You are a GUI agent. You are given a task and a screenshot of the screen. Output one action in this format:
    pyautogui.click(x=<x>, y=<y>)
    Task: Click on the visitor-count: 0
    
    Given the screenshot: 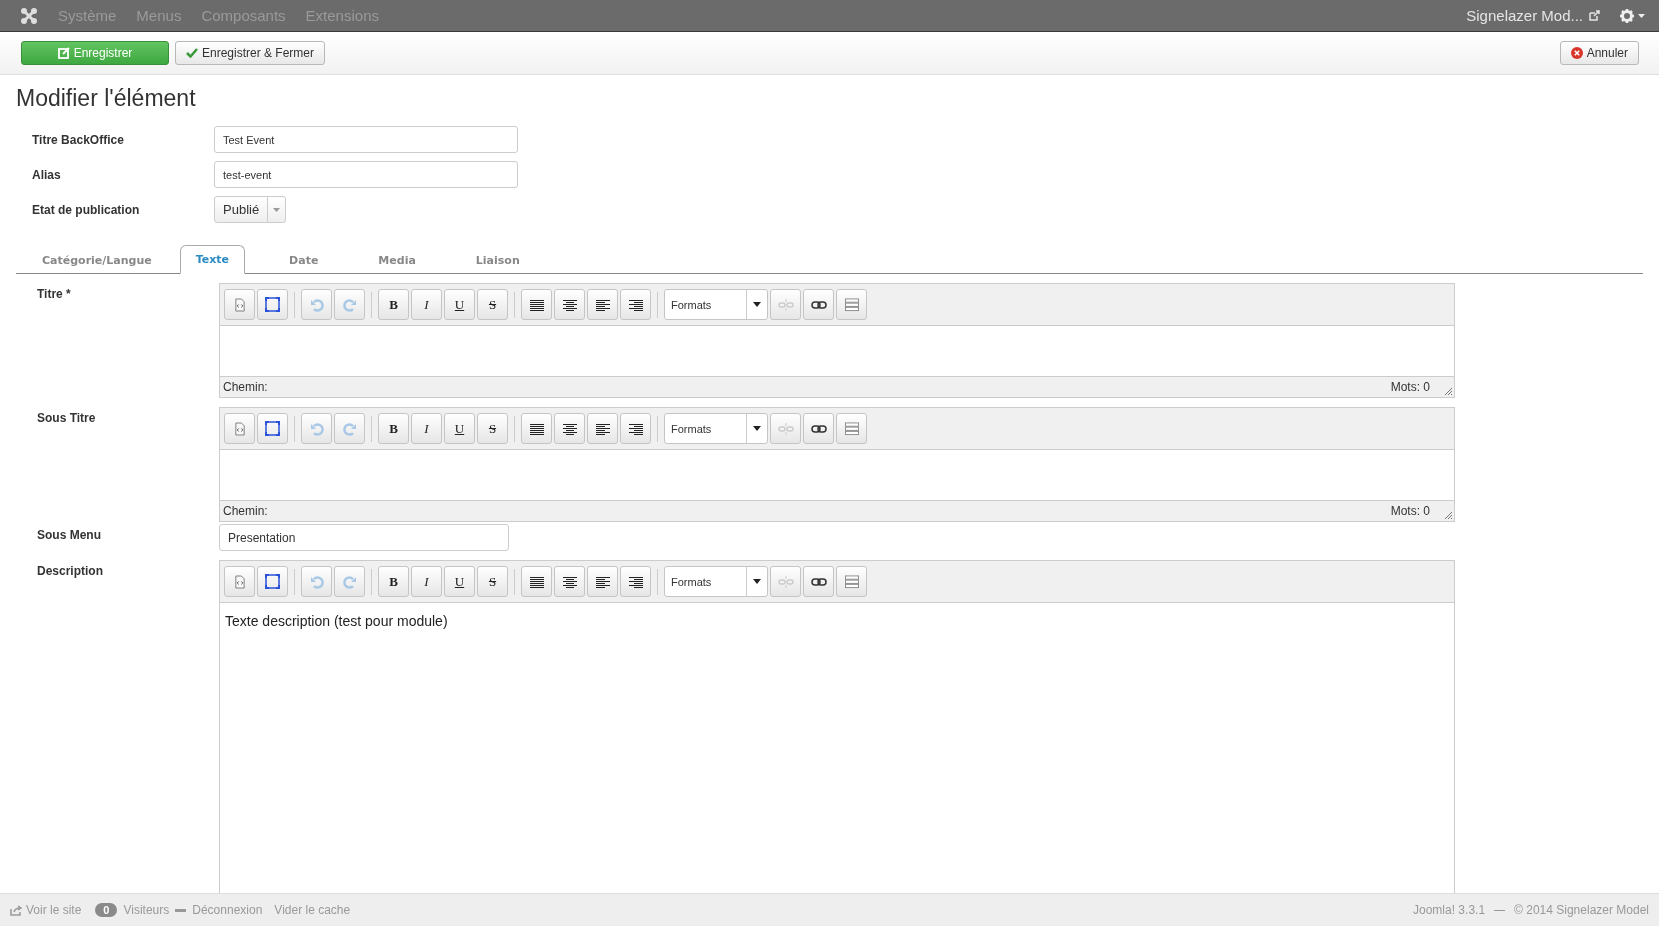 What is the action you would take?
    pyautogui.click(x=106, y=910)
    